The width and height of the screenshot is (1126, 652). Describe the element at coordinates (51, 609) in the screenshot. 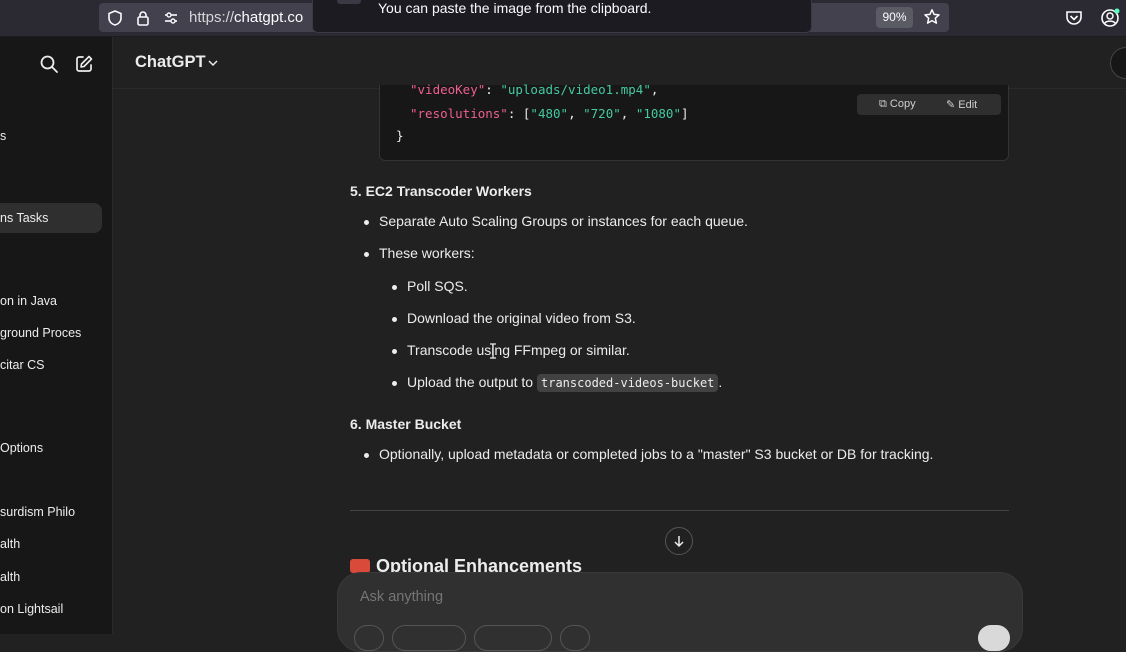

I see `sidebar-item: on Lightsail` at that location.